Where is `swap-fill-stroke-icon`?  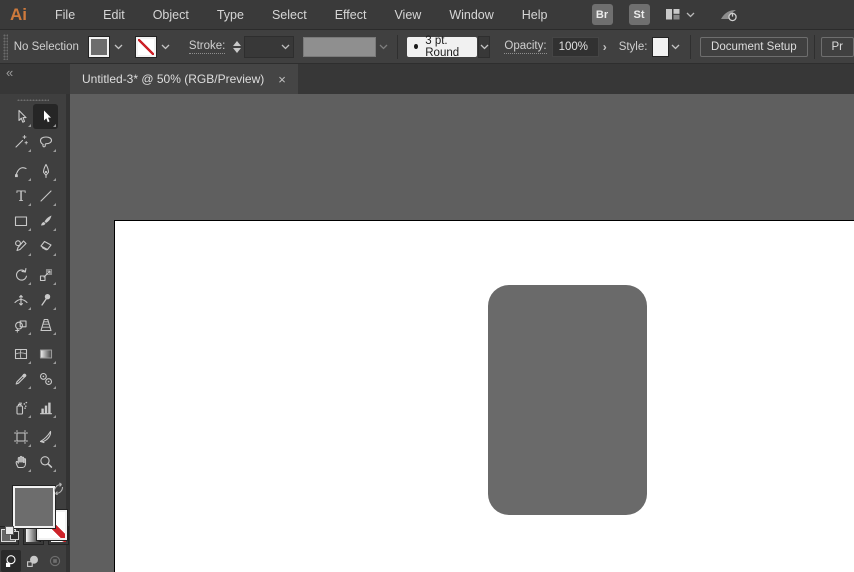 swap-fill-stroke-icon is located at coordinates (58, 491).